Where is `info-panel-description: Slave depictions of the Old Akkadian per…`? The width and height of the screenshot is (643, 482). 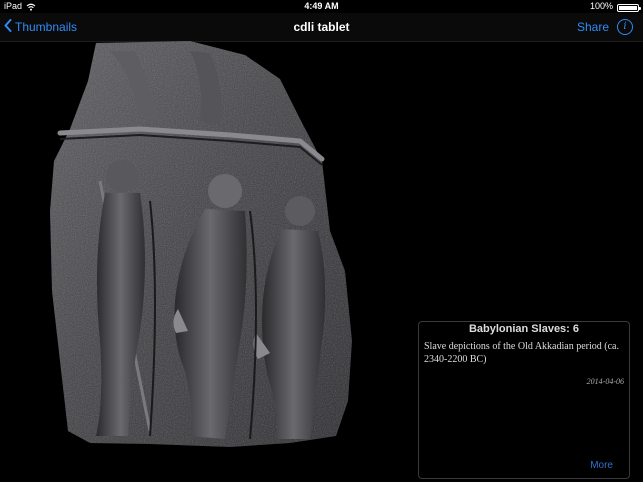 info-panel-description: Slave depictions of the Old Akkadian per… is located at coordinates (521, 353).